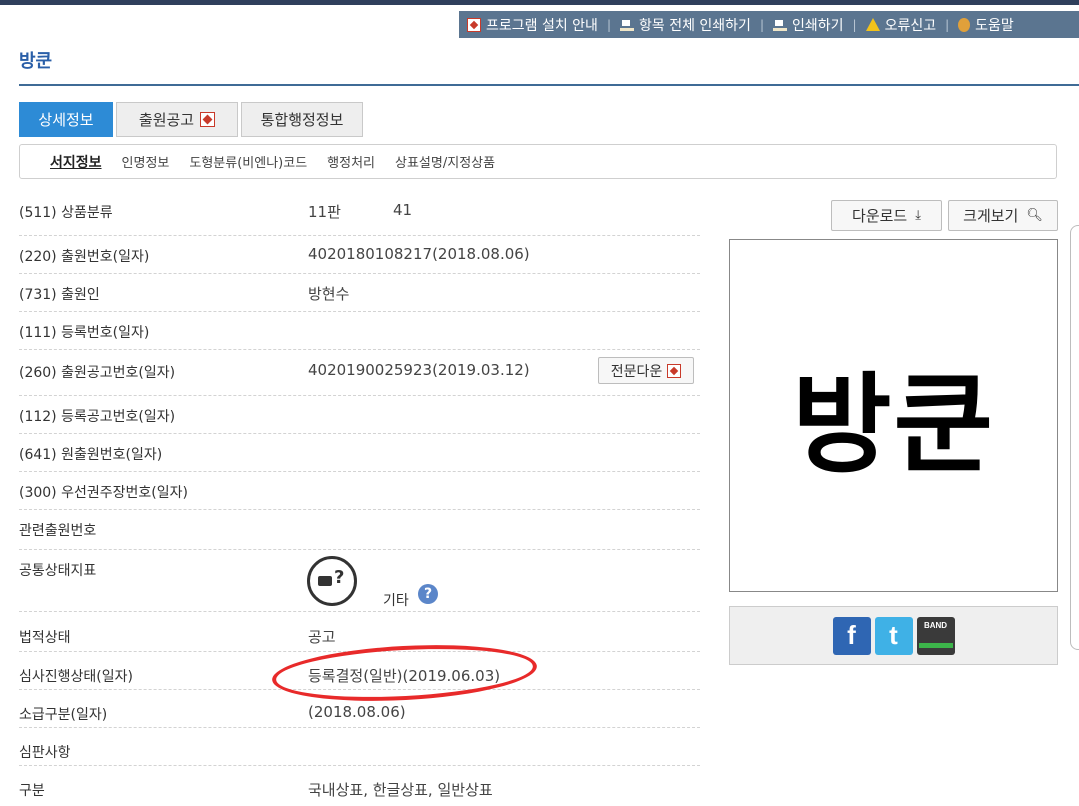 This screenshot has width=1079, height=806. Describe the element at coordinates (419, 370) in the screenshot. I see `row-value: 4020190025923(2019.03.12)` at that location.